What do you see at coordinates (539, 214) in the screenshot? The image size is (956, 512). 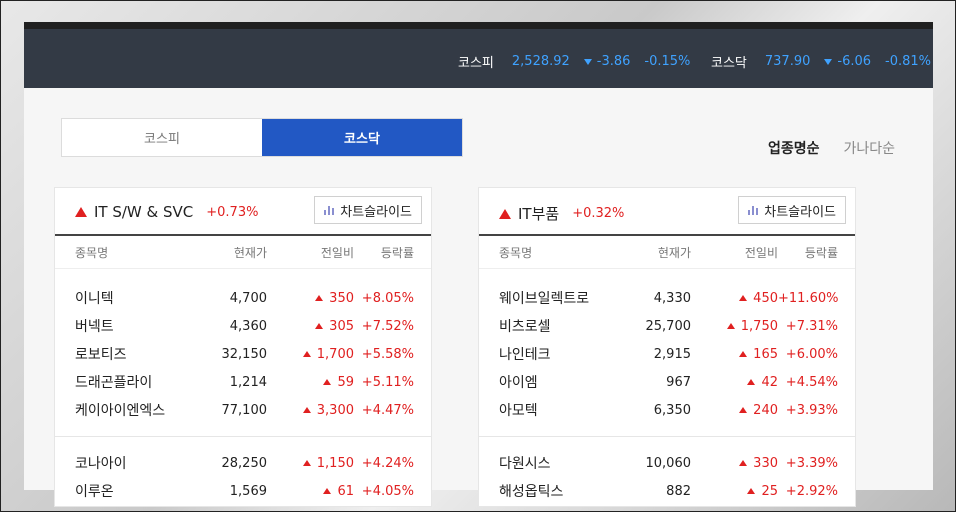 I see `sector-name: IT부품` at bounding box center [539, 214].